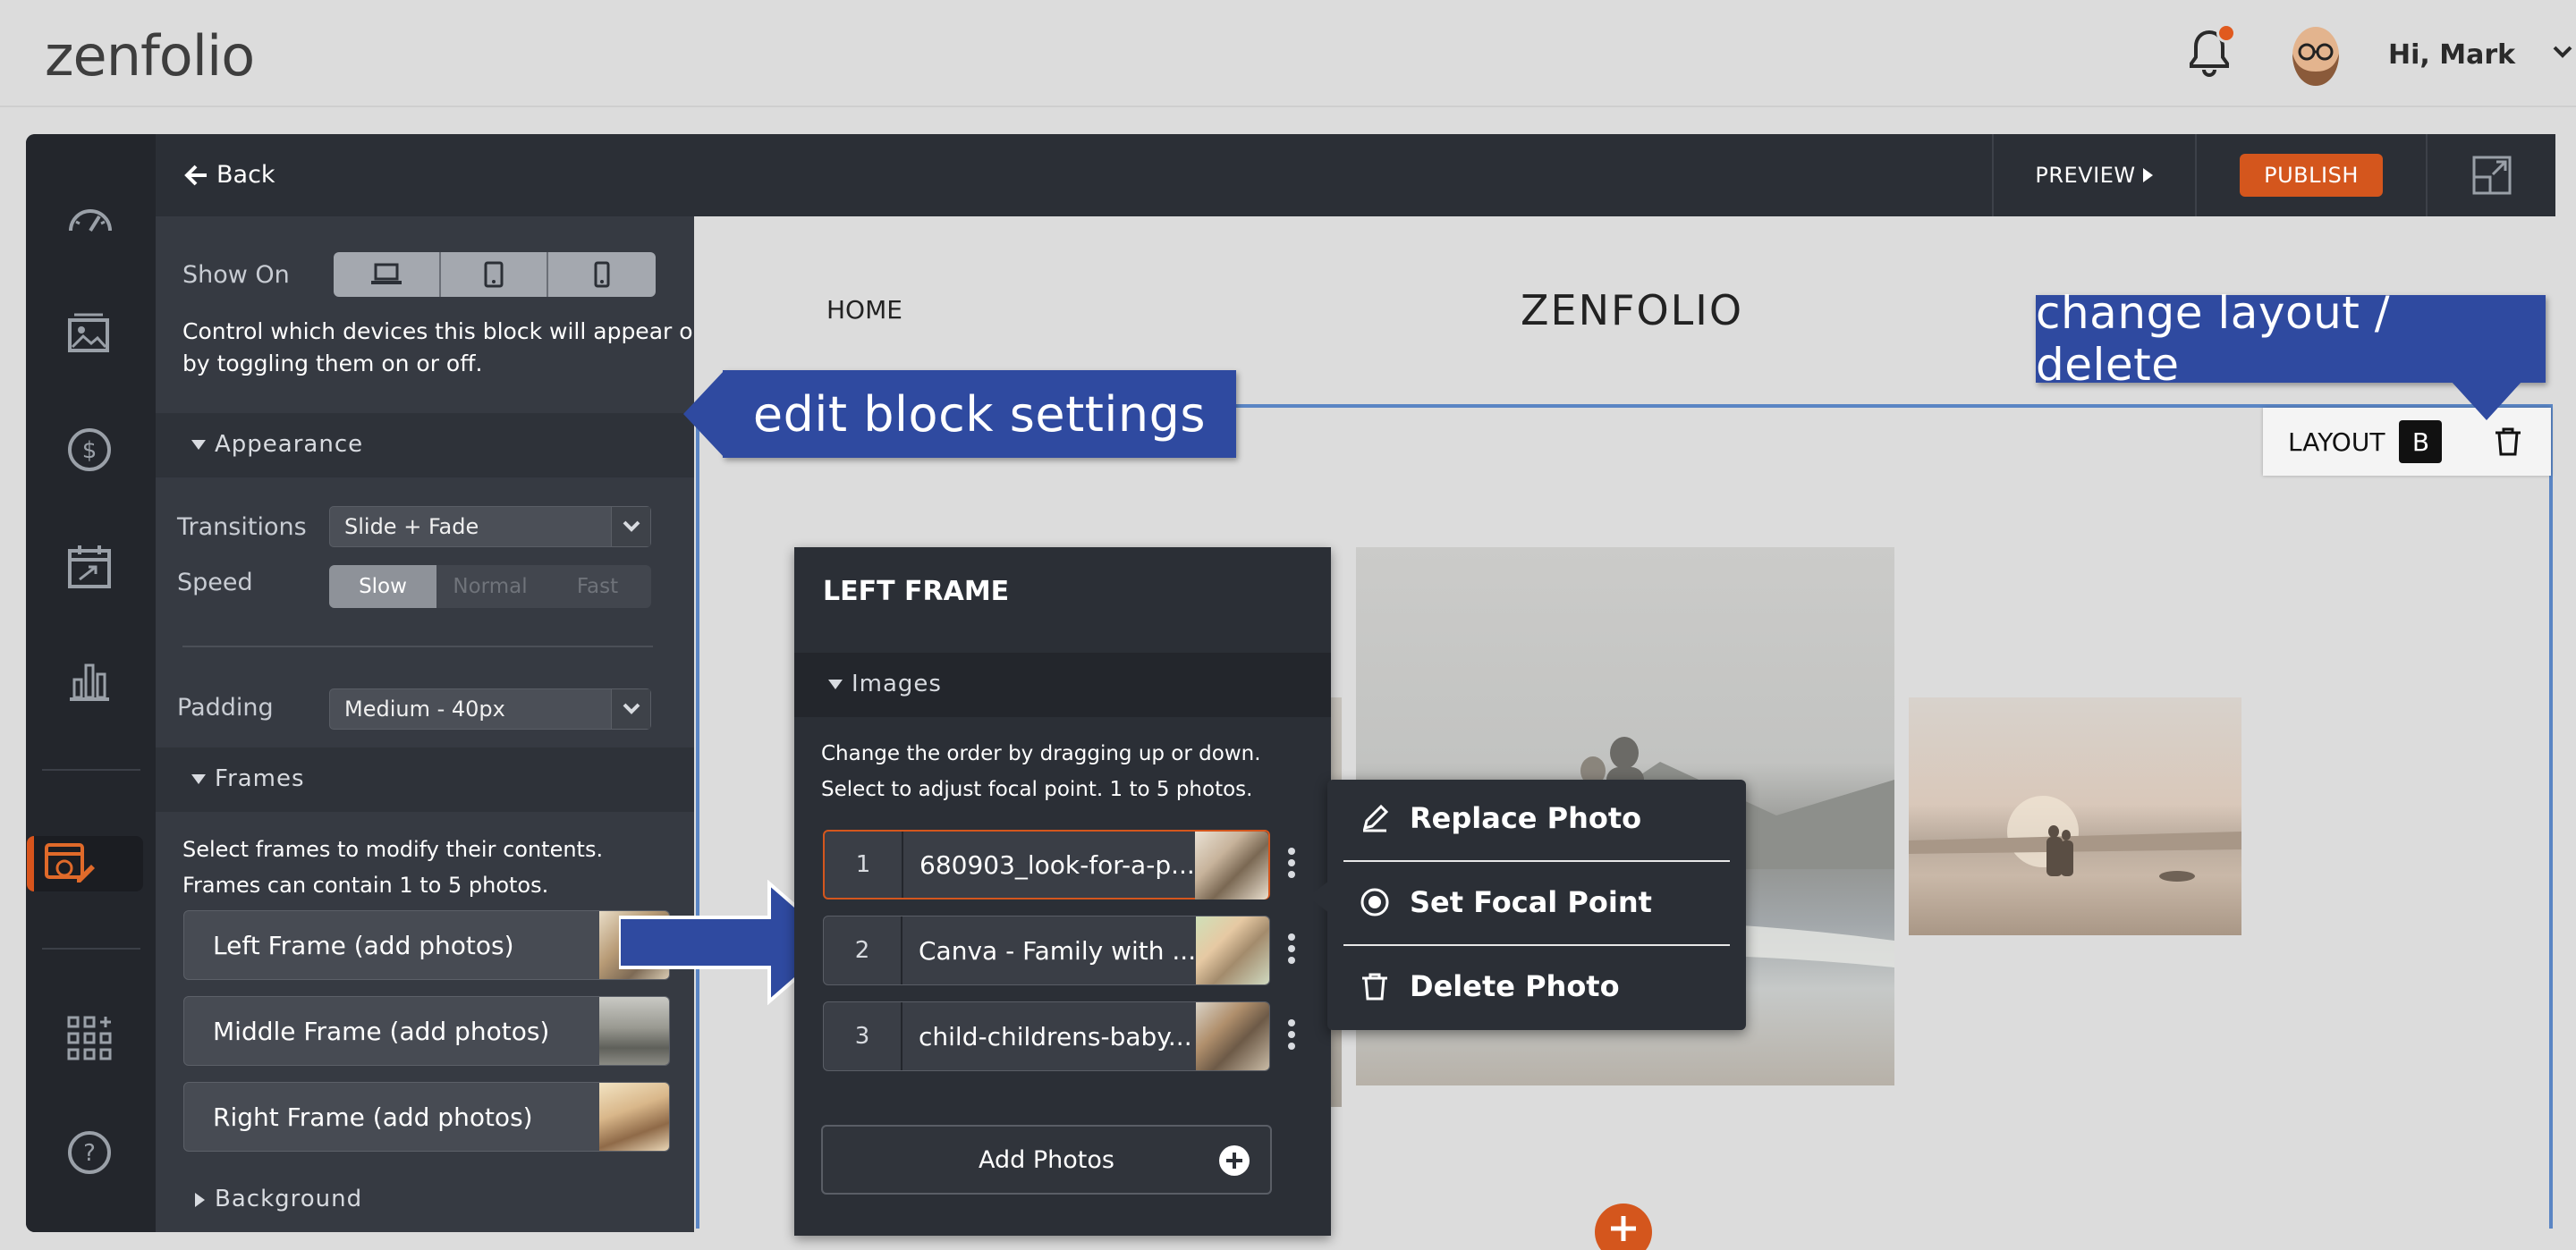  Describe the element at coordinates (2316, 56) in the screenshot. I see `avatar` at that location.